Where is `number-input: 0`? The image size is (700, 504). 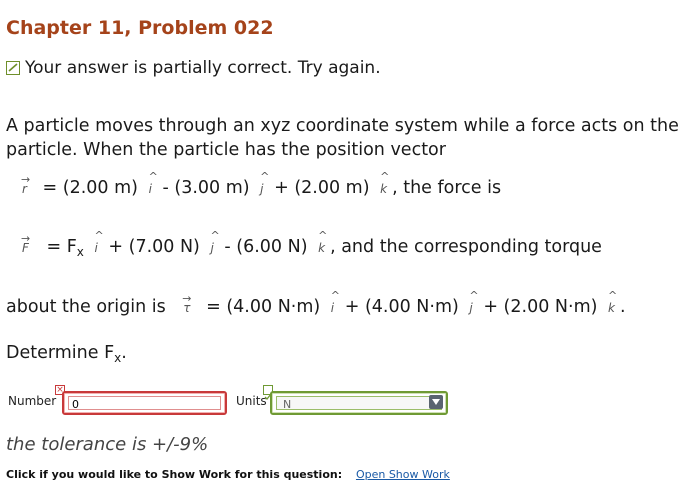
number-input: 0 is located at coordinates (144, 403).